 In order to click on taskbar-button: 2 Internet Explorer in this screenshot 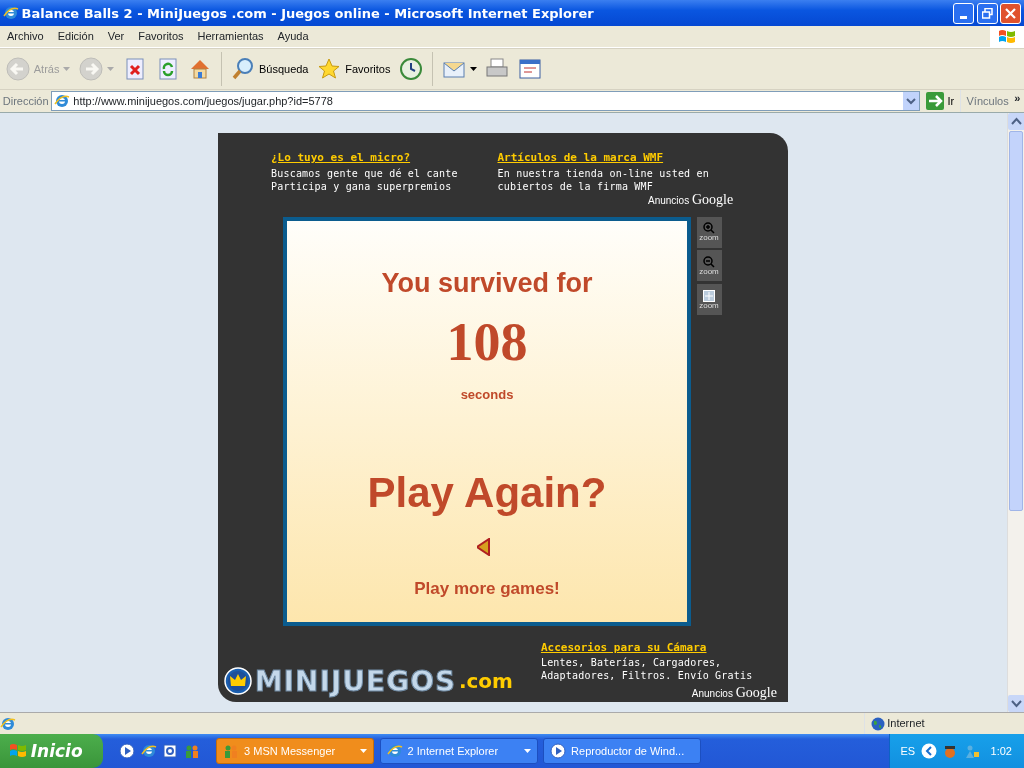, I will do `click(458, 751)`.